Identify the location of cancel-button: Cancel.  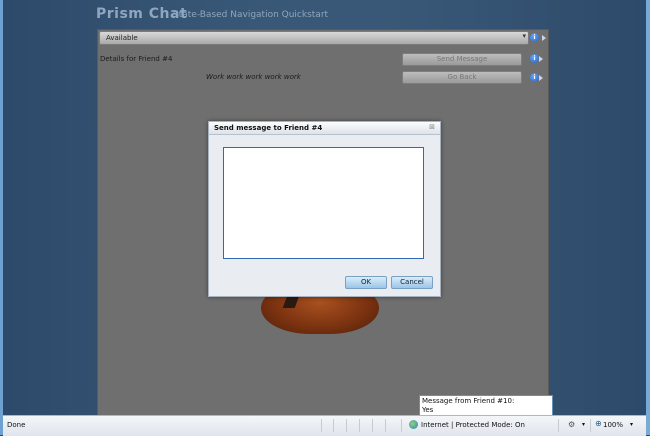
(412, 282).